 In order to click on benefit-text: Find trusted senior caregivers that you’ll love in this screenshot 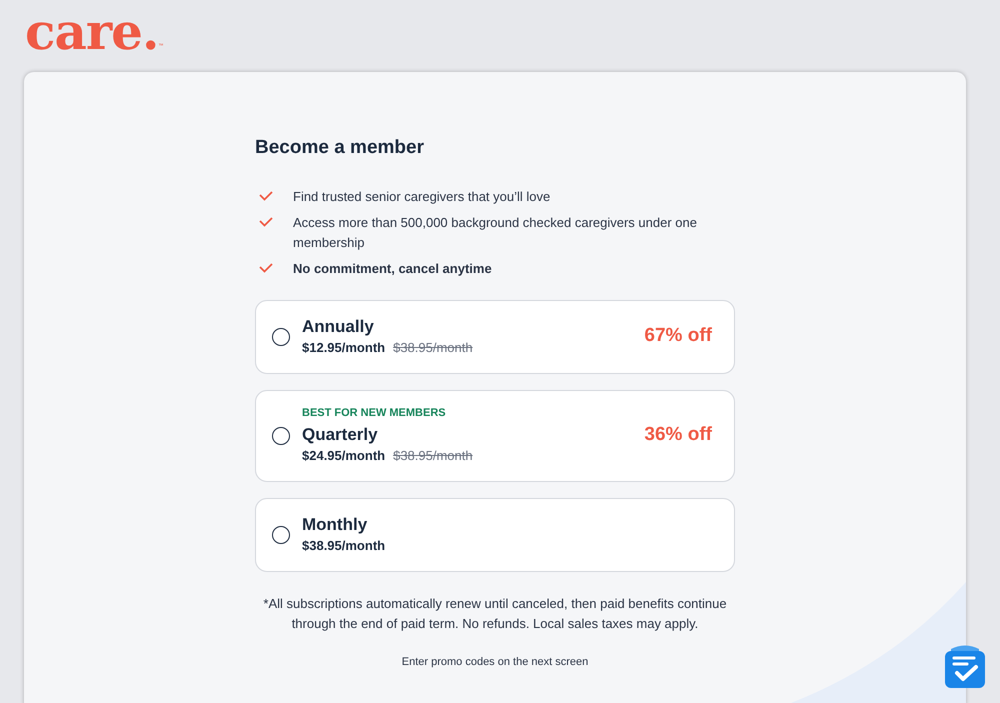, I will do `click(421, 197)`.